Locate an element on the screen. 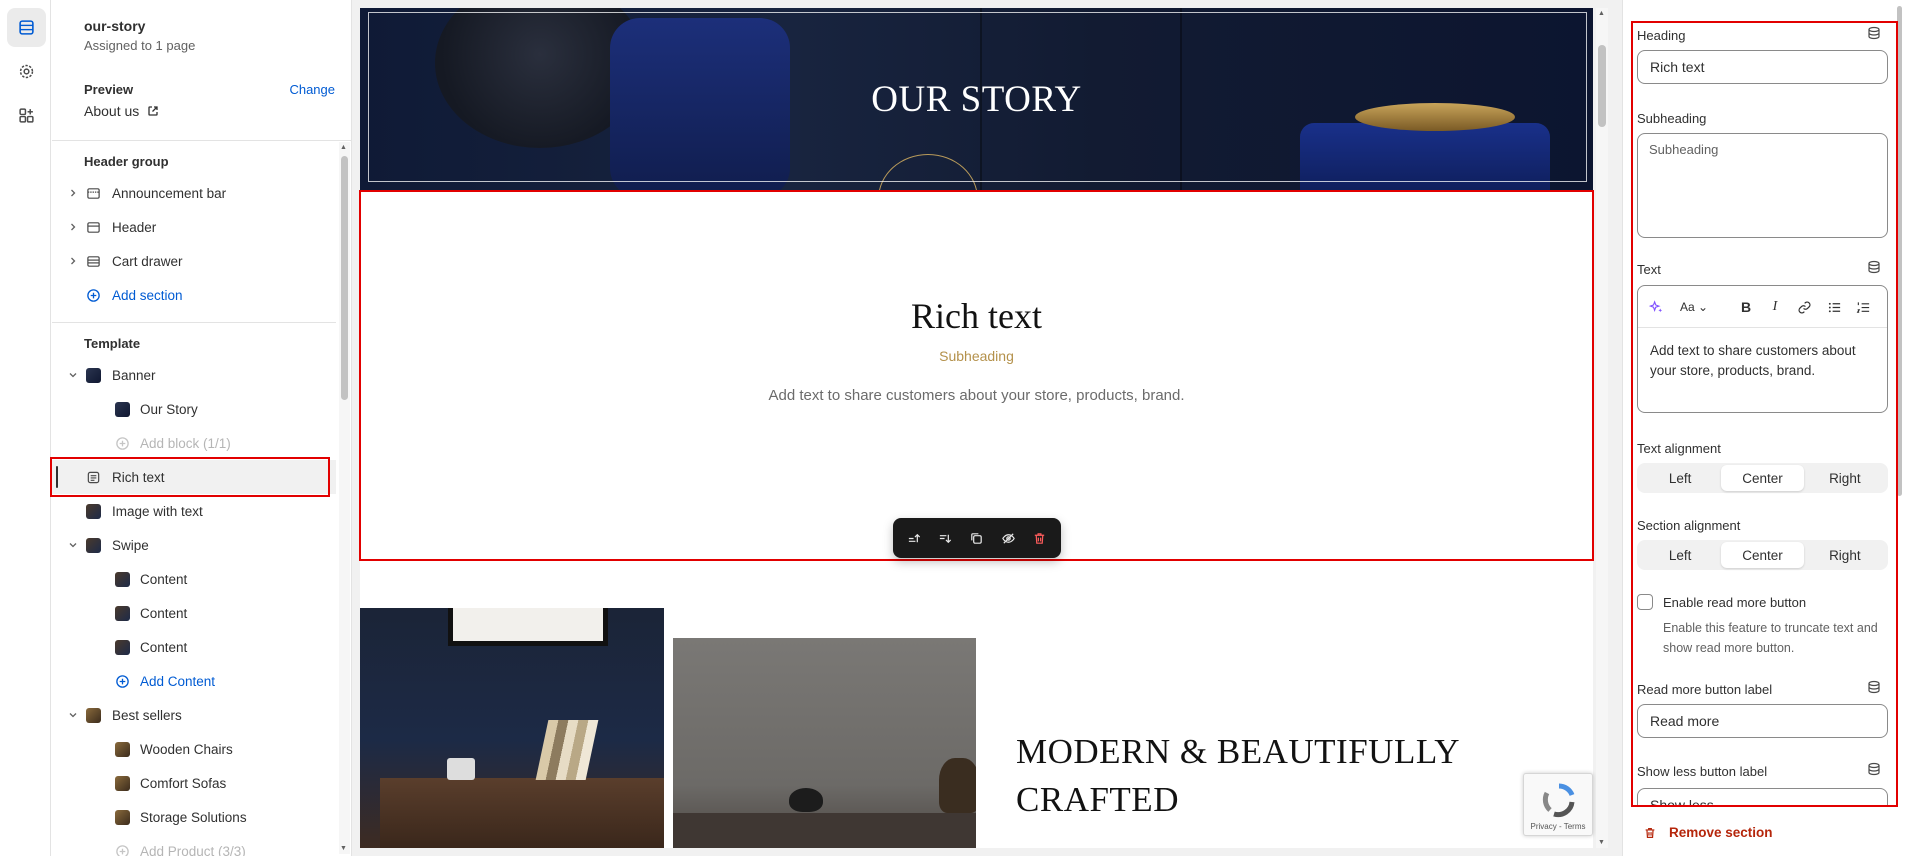 The width and height of the screenshot is (1905, 856). add-block-button: Add block (1/1) is located at coordinates (194, 443).